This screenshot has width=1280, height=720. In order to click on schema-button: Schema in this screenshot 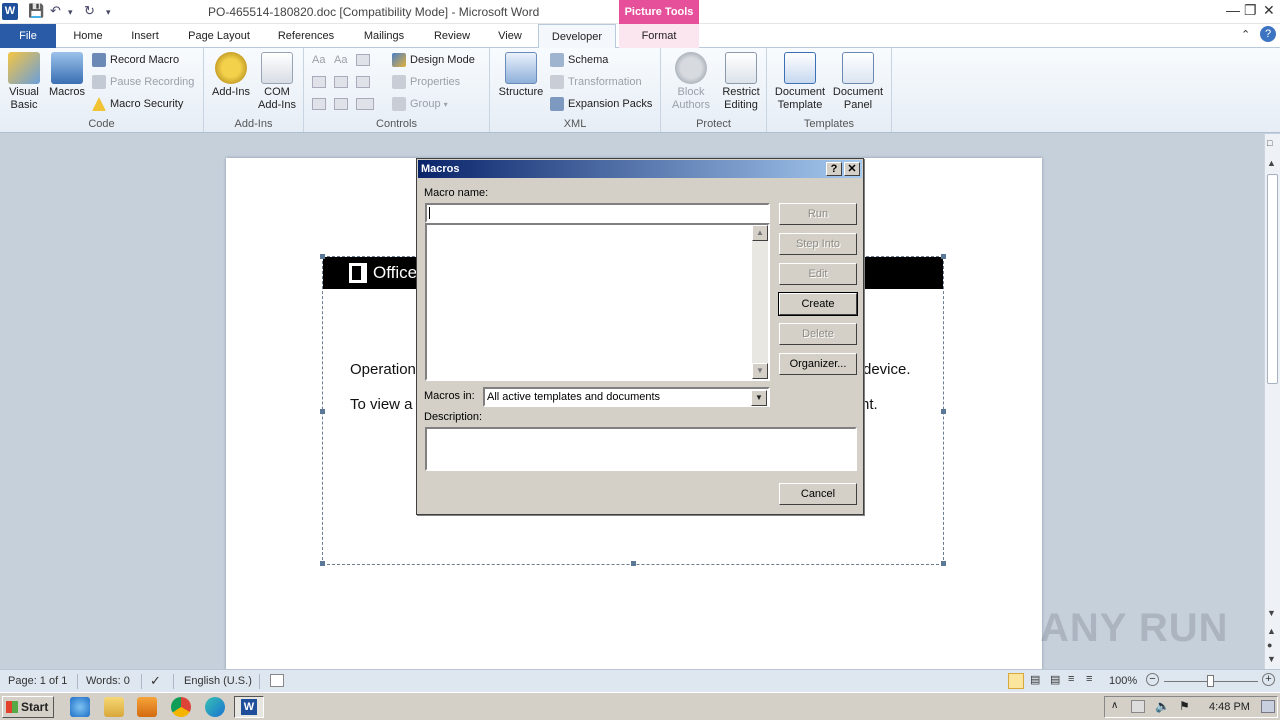, I will do `click(579, 60)`.